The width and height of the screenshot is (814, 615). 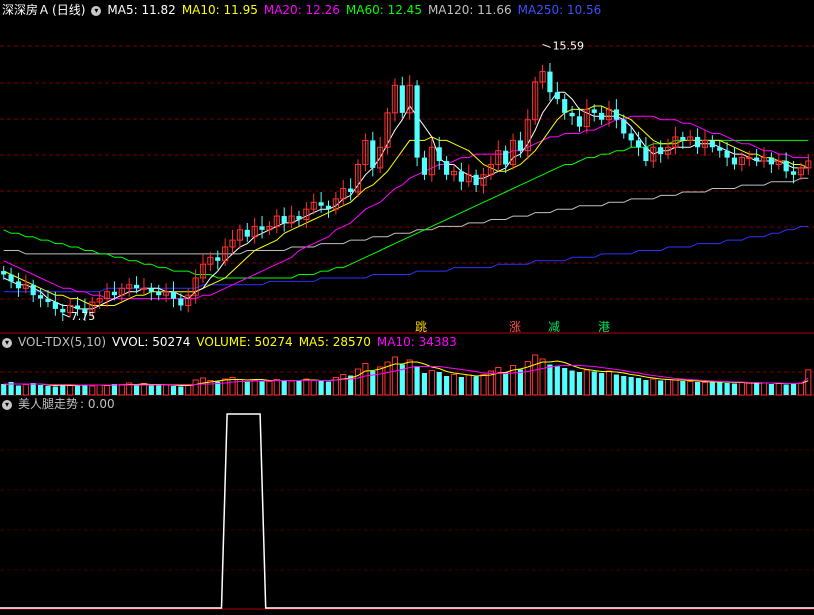 I want to click on ma120-line, so click(x=406, y=216).